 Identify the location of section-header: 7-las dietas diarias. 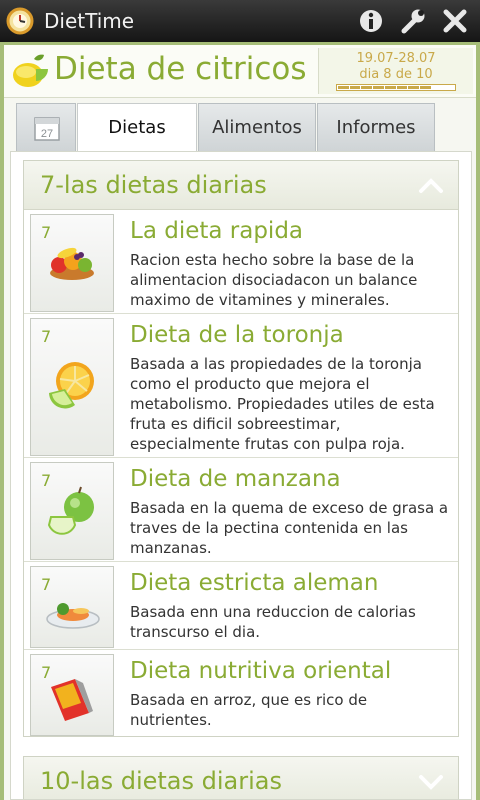
(241, 185).